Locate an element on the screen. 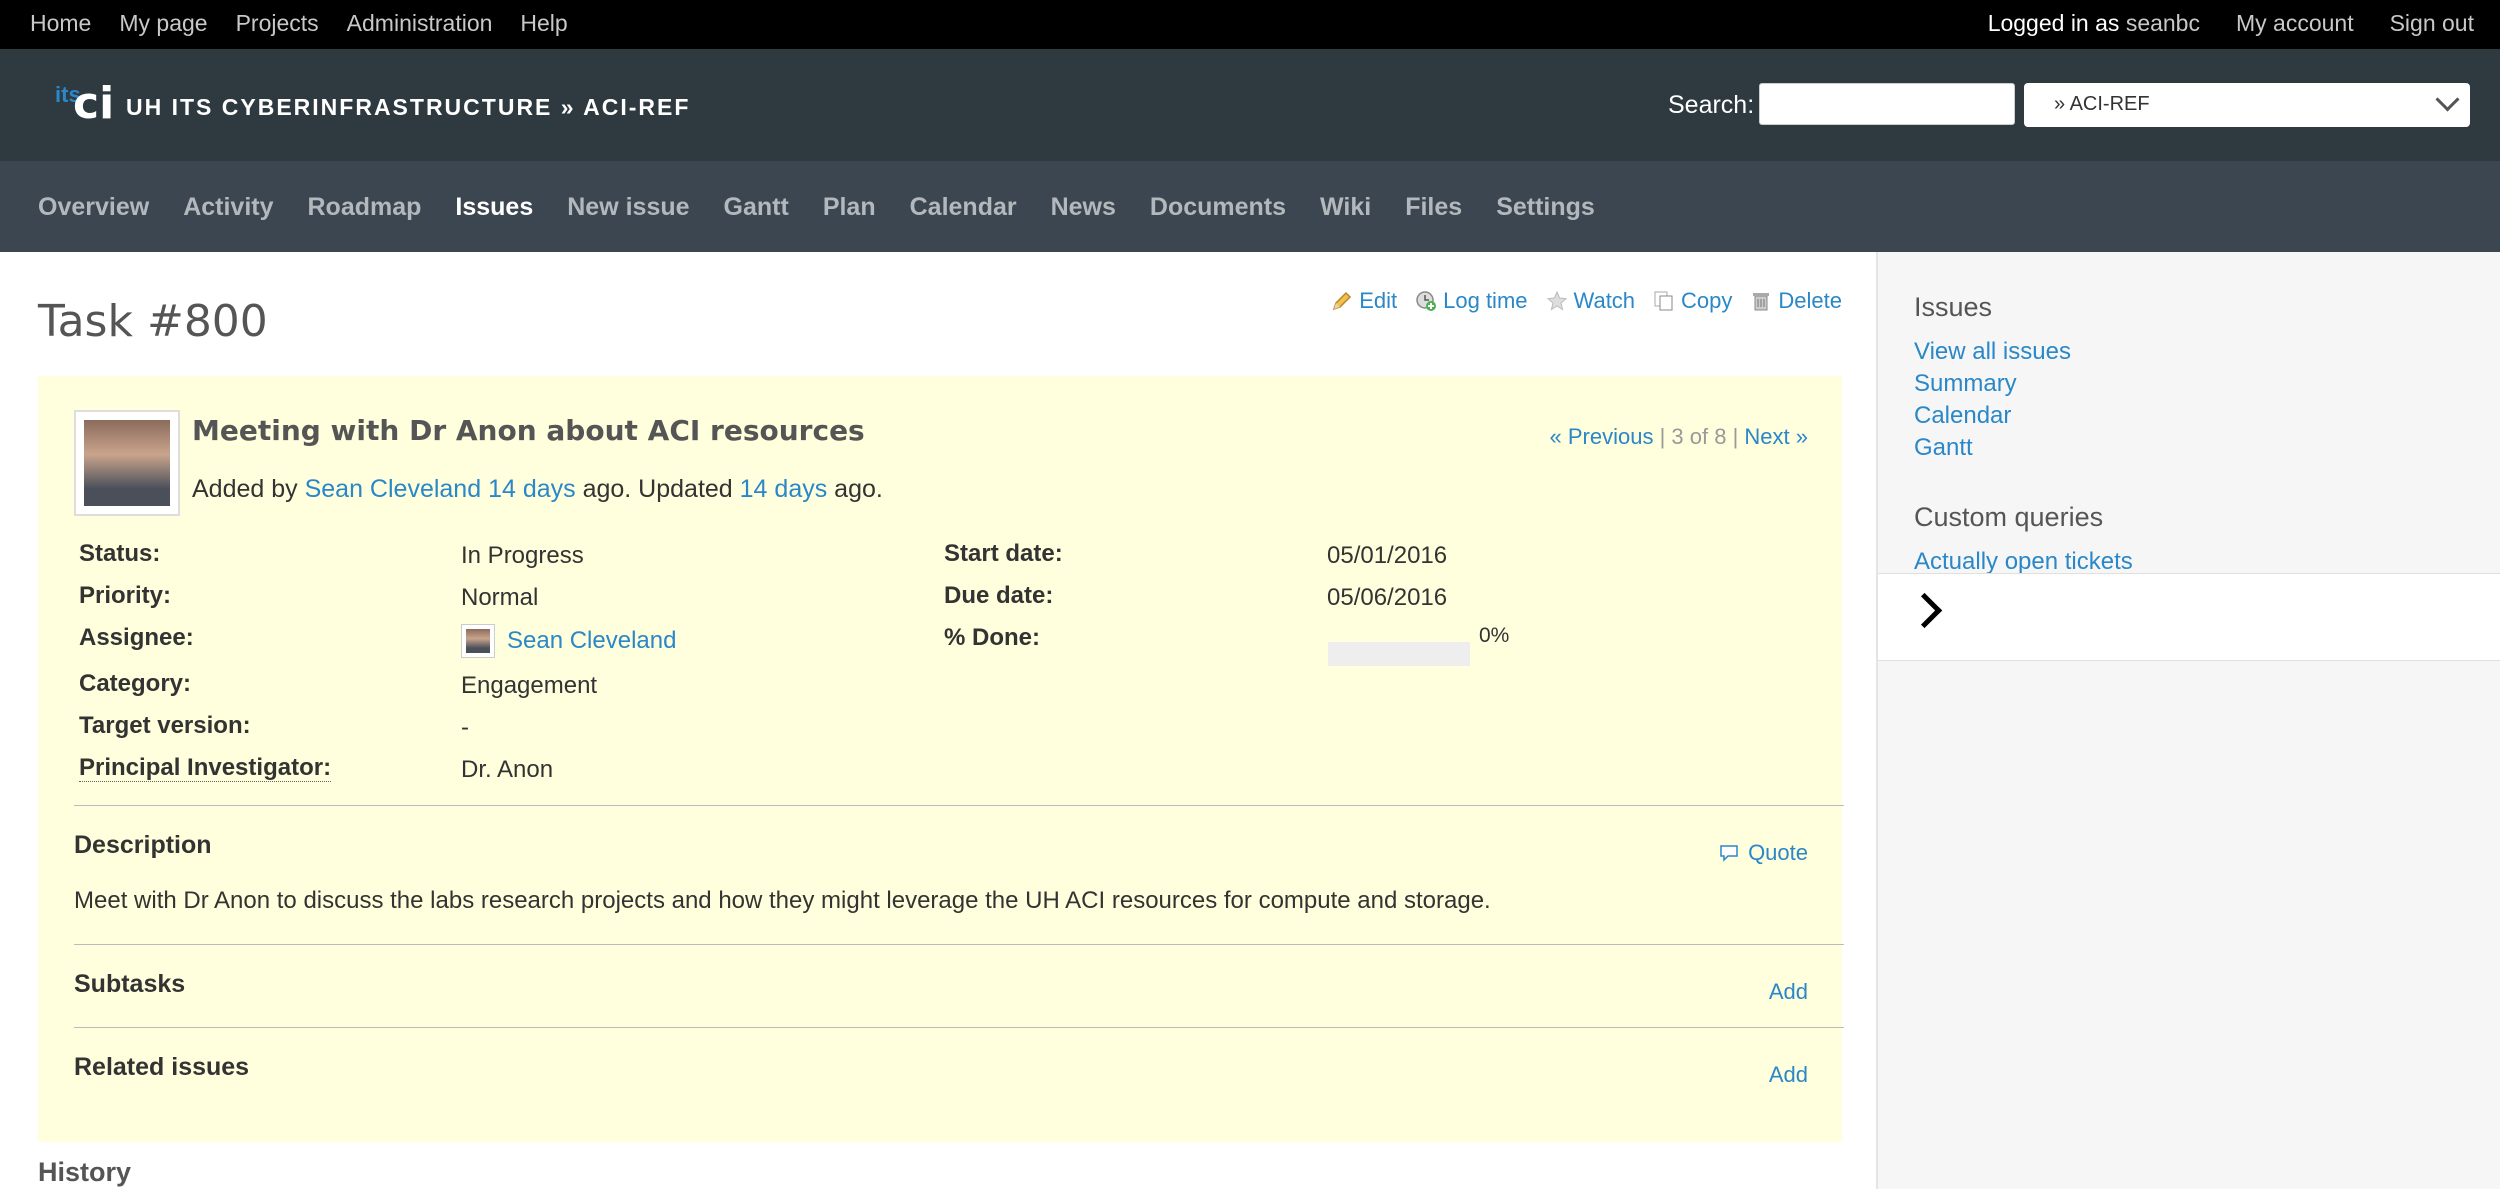  search-input is located at coordinates (1887, 104).